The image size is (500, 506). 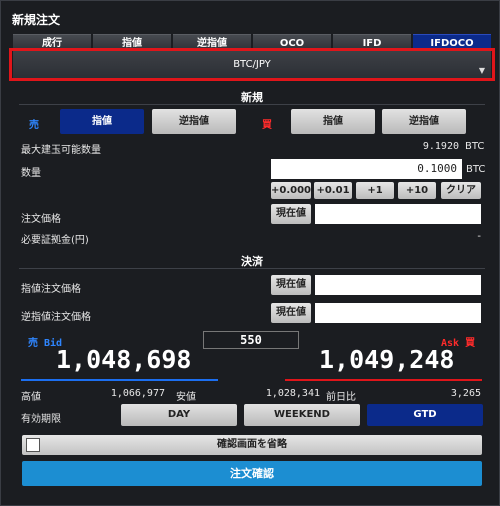 I want to click on settle-stop-input, so click(x=398, y=313).